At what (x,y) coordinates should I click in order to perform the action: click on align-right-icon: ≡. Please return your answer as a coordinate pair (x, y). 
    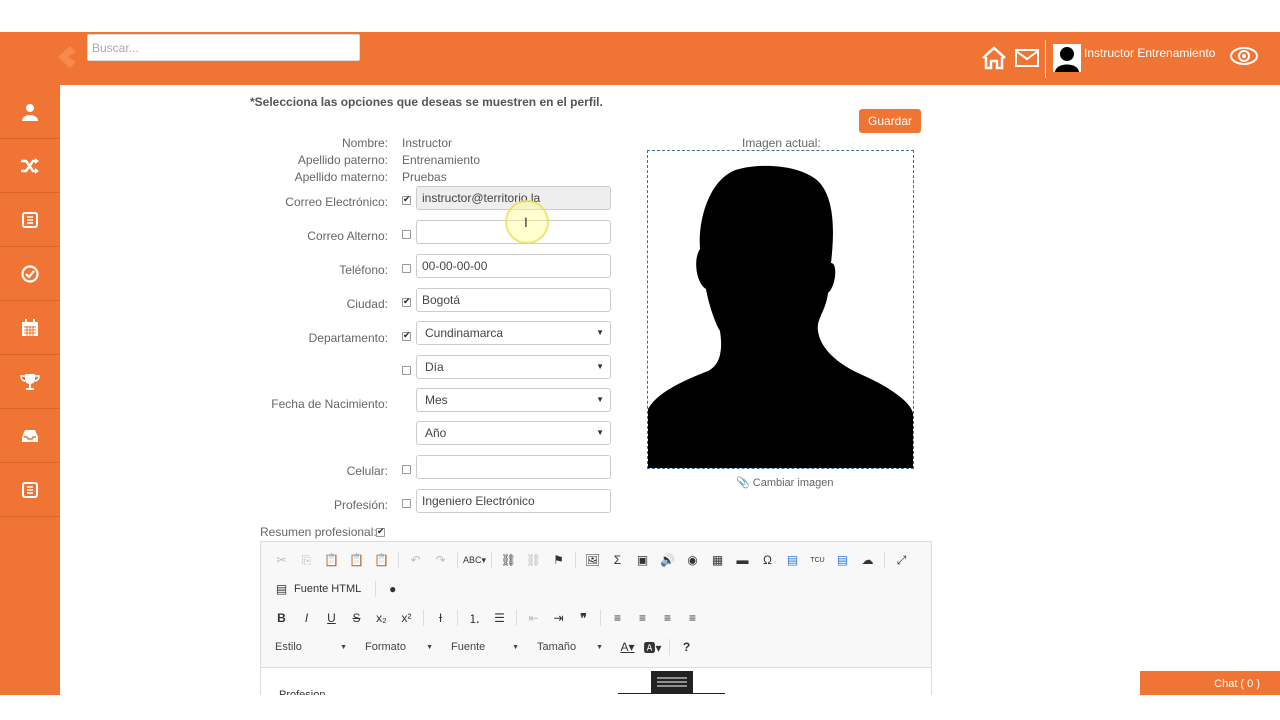
    Looking at the image, I should click on (667, 618).